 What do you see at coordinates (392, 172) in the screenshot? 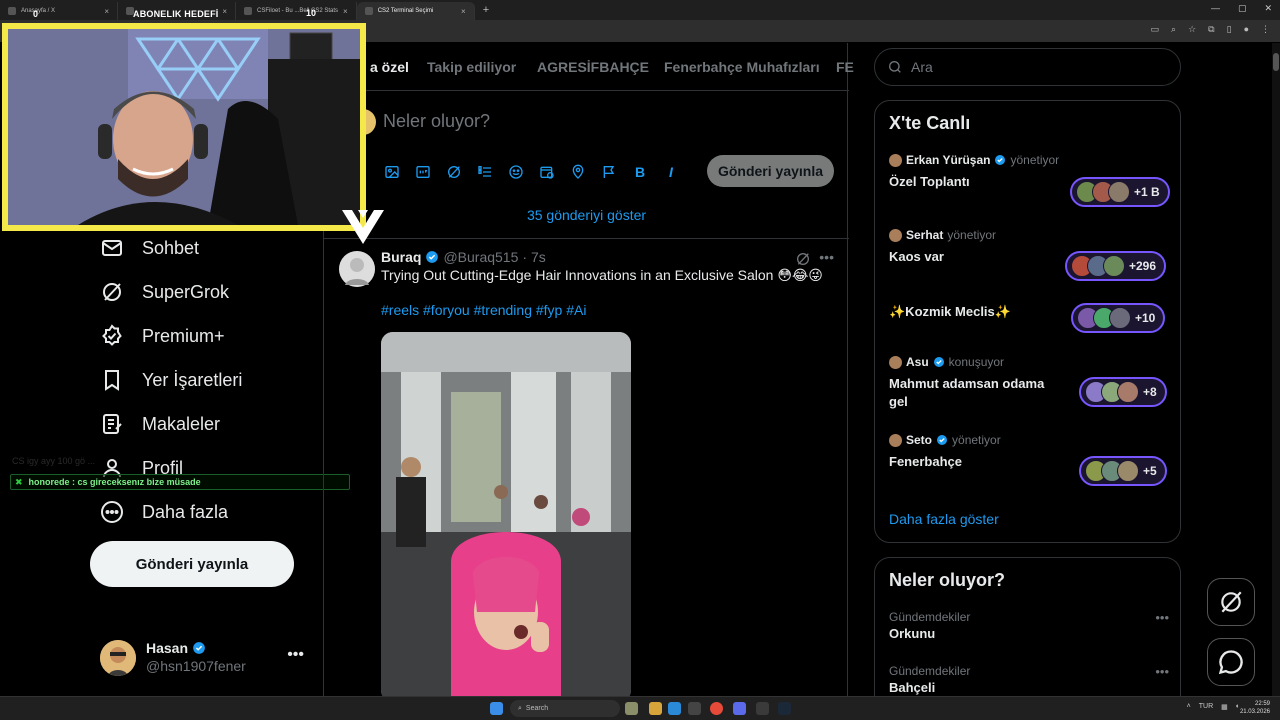
I see `image-icon` at bounding box center [392, 172].